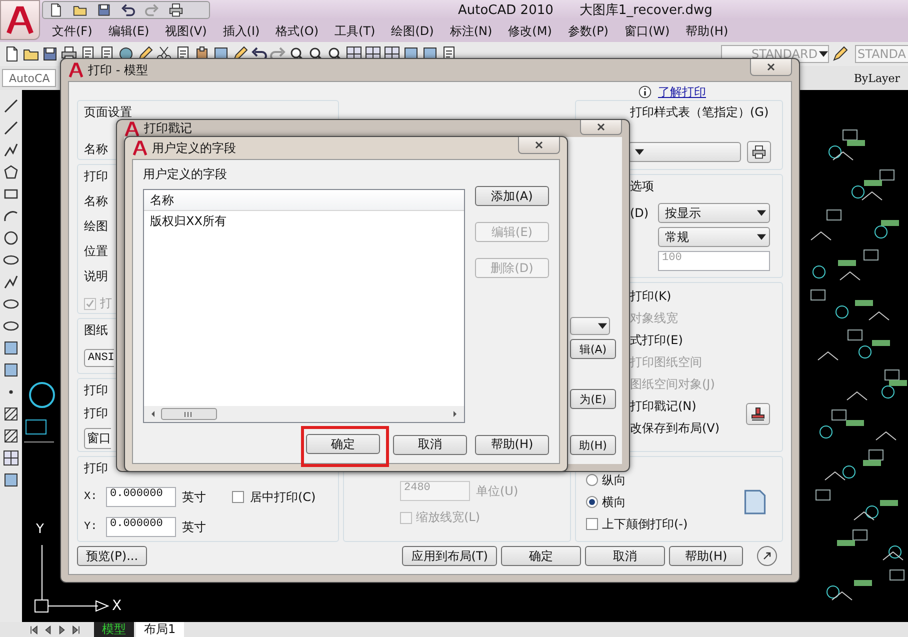 The image size is (908, 637). I want to click on y-offset-field: 0.000000, so click(141, 527).